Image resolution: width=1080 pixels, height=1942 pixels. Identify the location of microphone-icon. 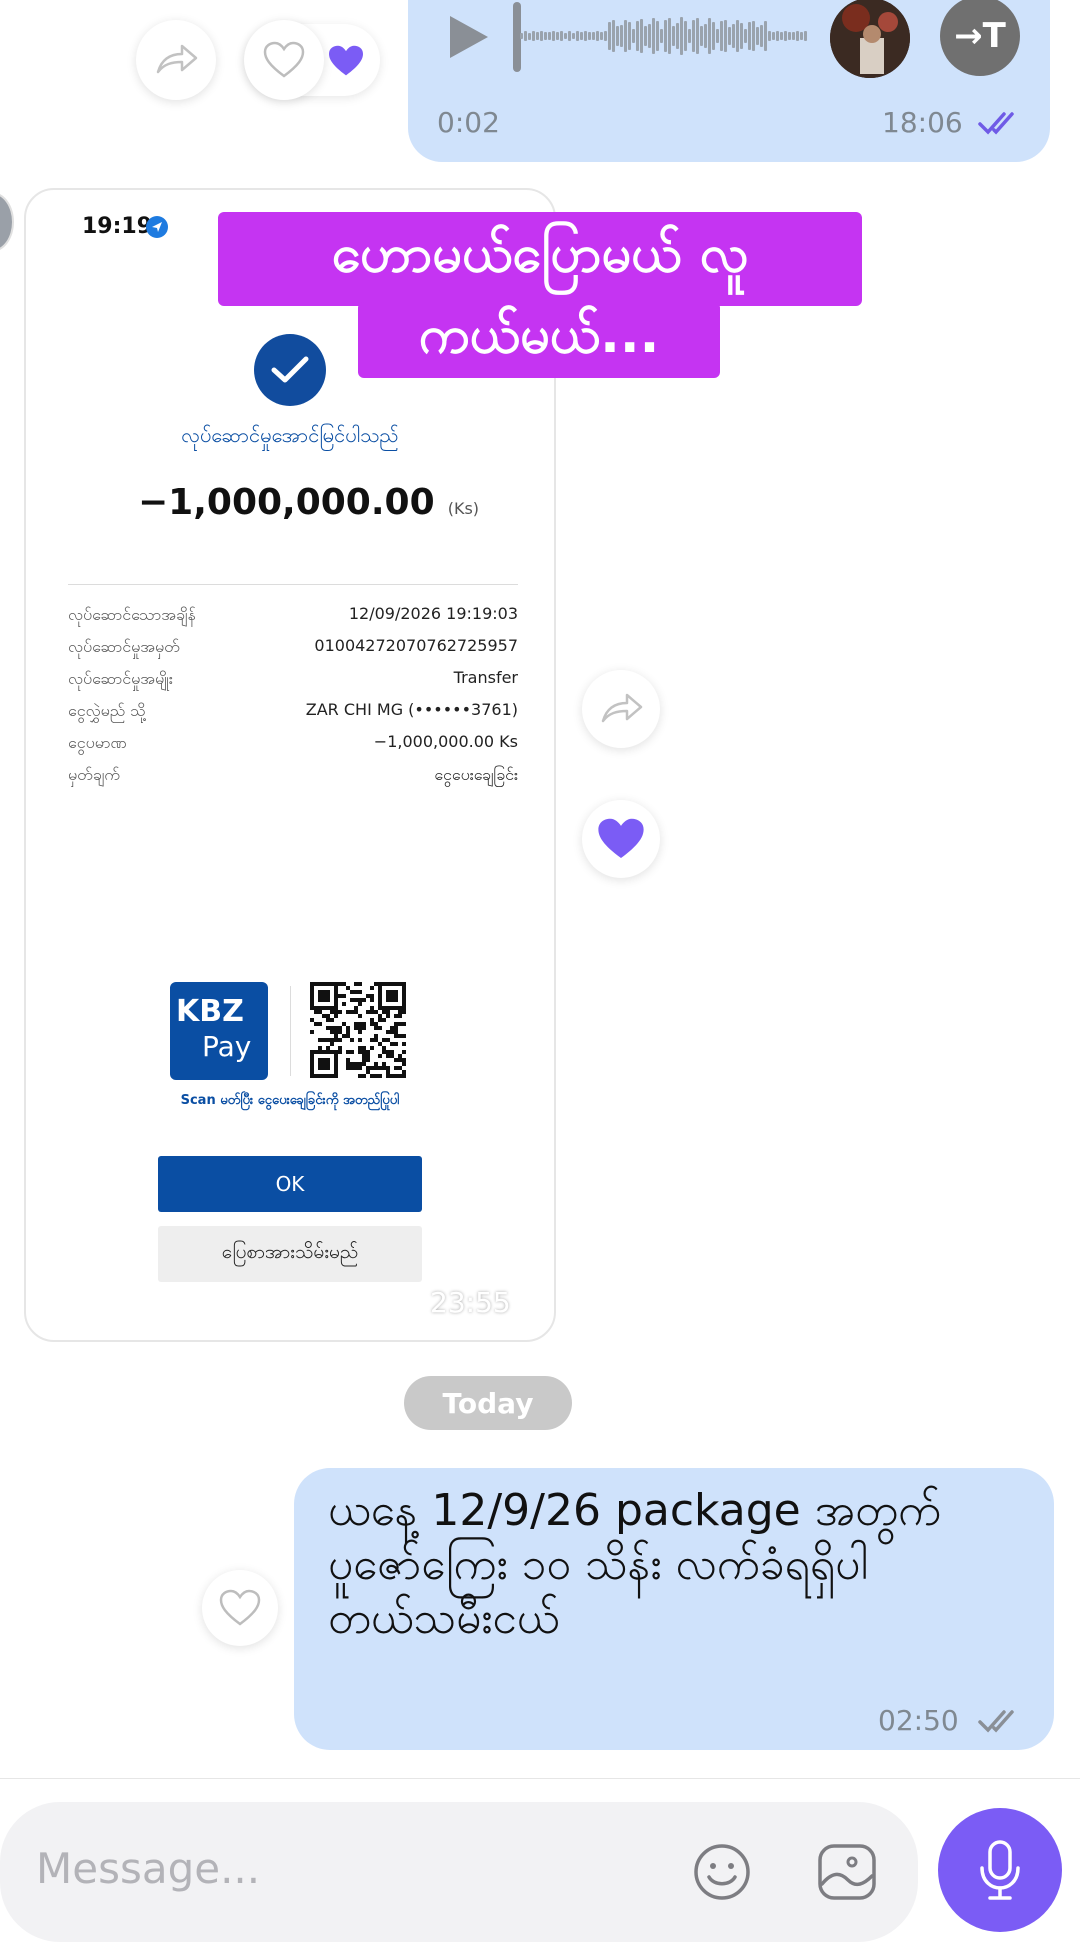
(1000, 1870).